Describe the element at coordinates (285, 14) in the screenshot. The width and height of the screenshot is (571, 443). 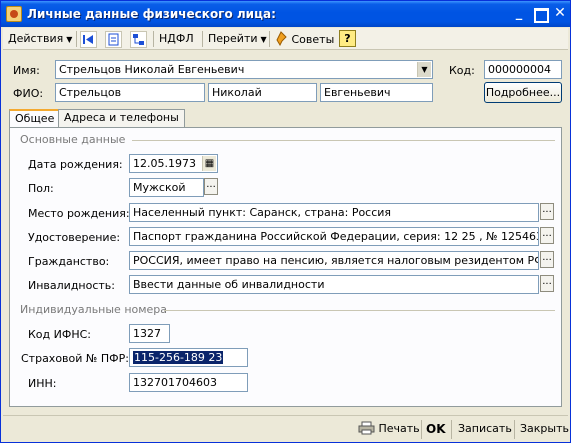
I see `title-bar: Личные данные физического лица: _ ✕` at that location.